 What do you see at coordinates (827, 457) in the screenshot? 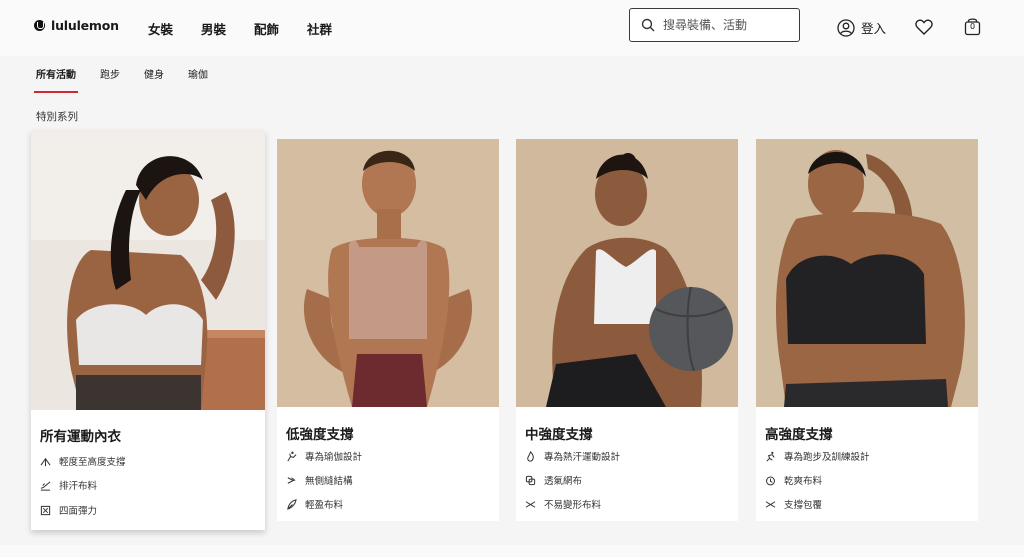
I see `feature-label: 專為跑步及訓練設計` at bounding box center [827, 457].